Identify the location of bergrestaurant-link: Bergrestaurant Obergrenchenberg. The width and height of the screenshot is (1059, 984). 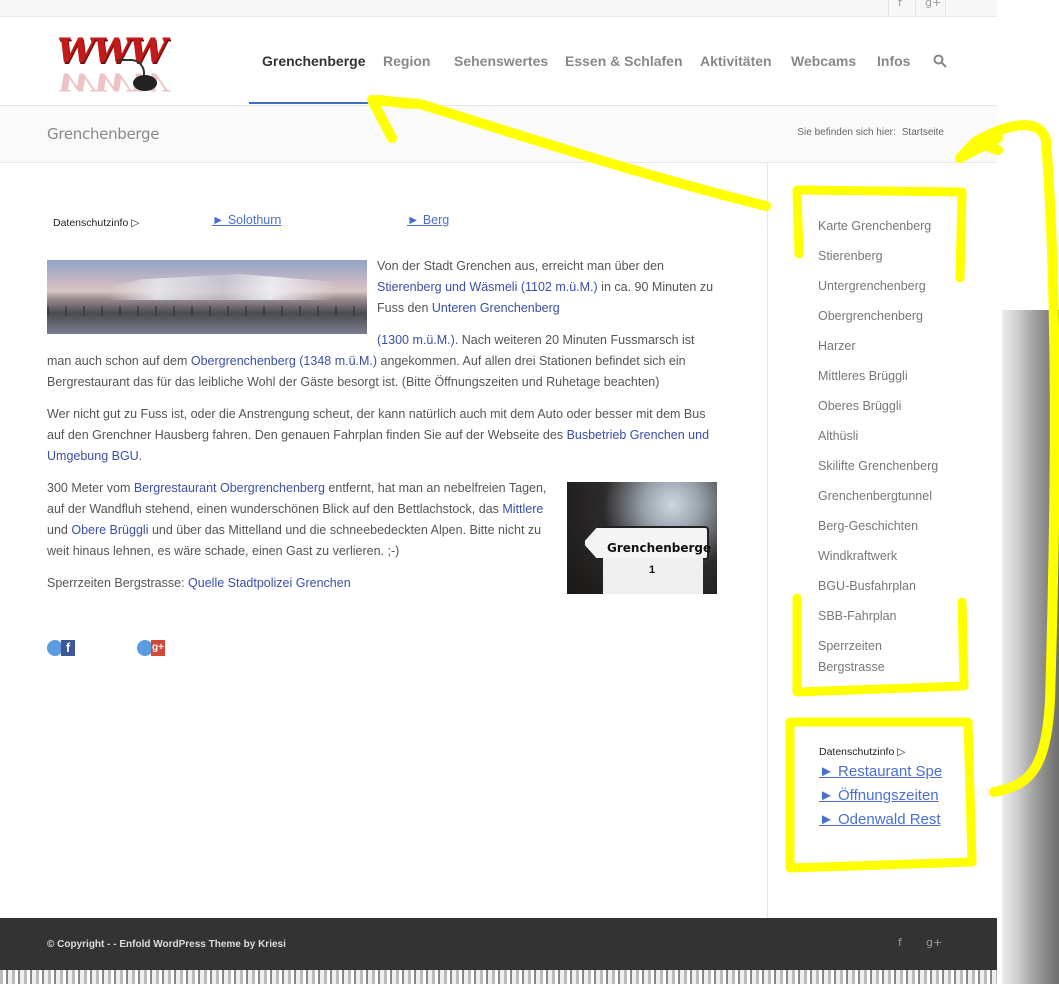
(229, 488).